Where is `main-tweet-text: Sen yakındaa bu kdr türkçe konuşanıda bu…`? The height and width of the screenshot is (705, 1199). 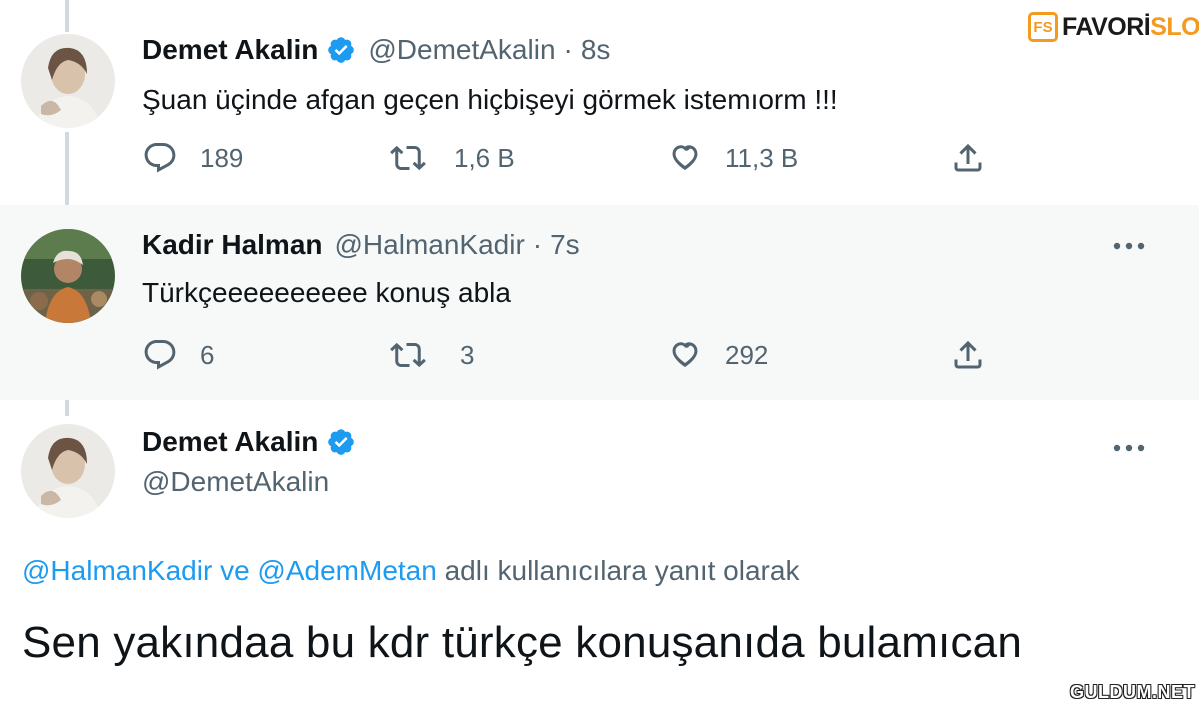 main-tweet-text: Sen yakındaa bu kdr türkçe konuşanıda bu… is located at coordinates (522, 642).